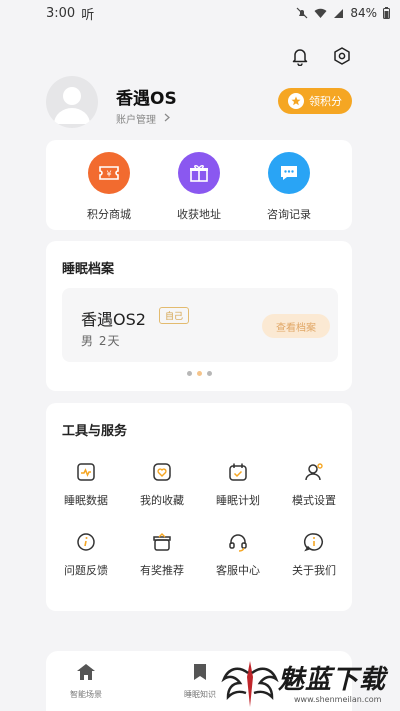 This screenshot has height=711, width=400. I want to click on about-info-icon, so click(314, 542).